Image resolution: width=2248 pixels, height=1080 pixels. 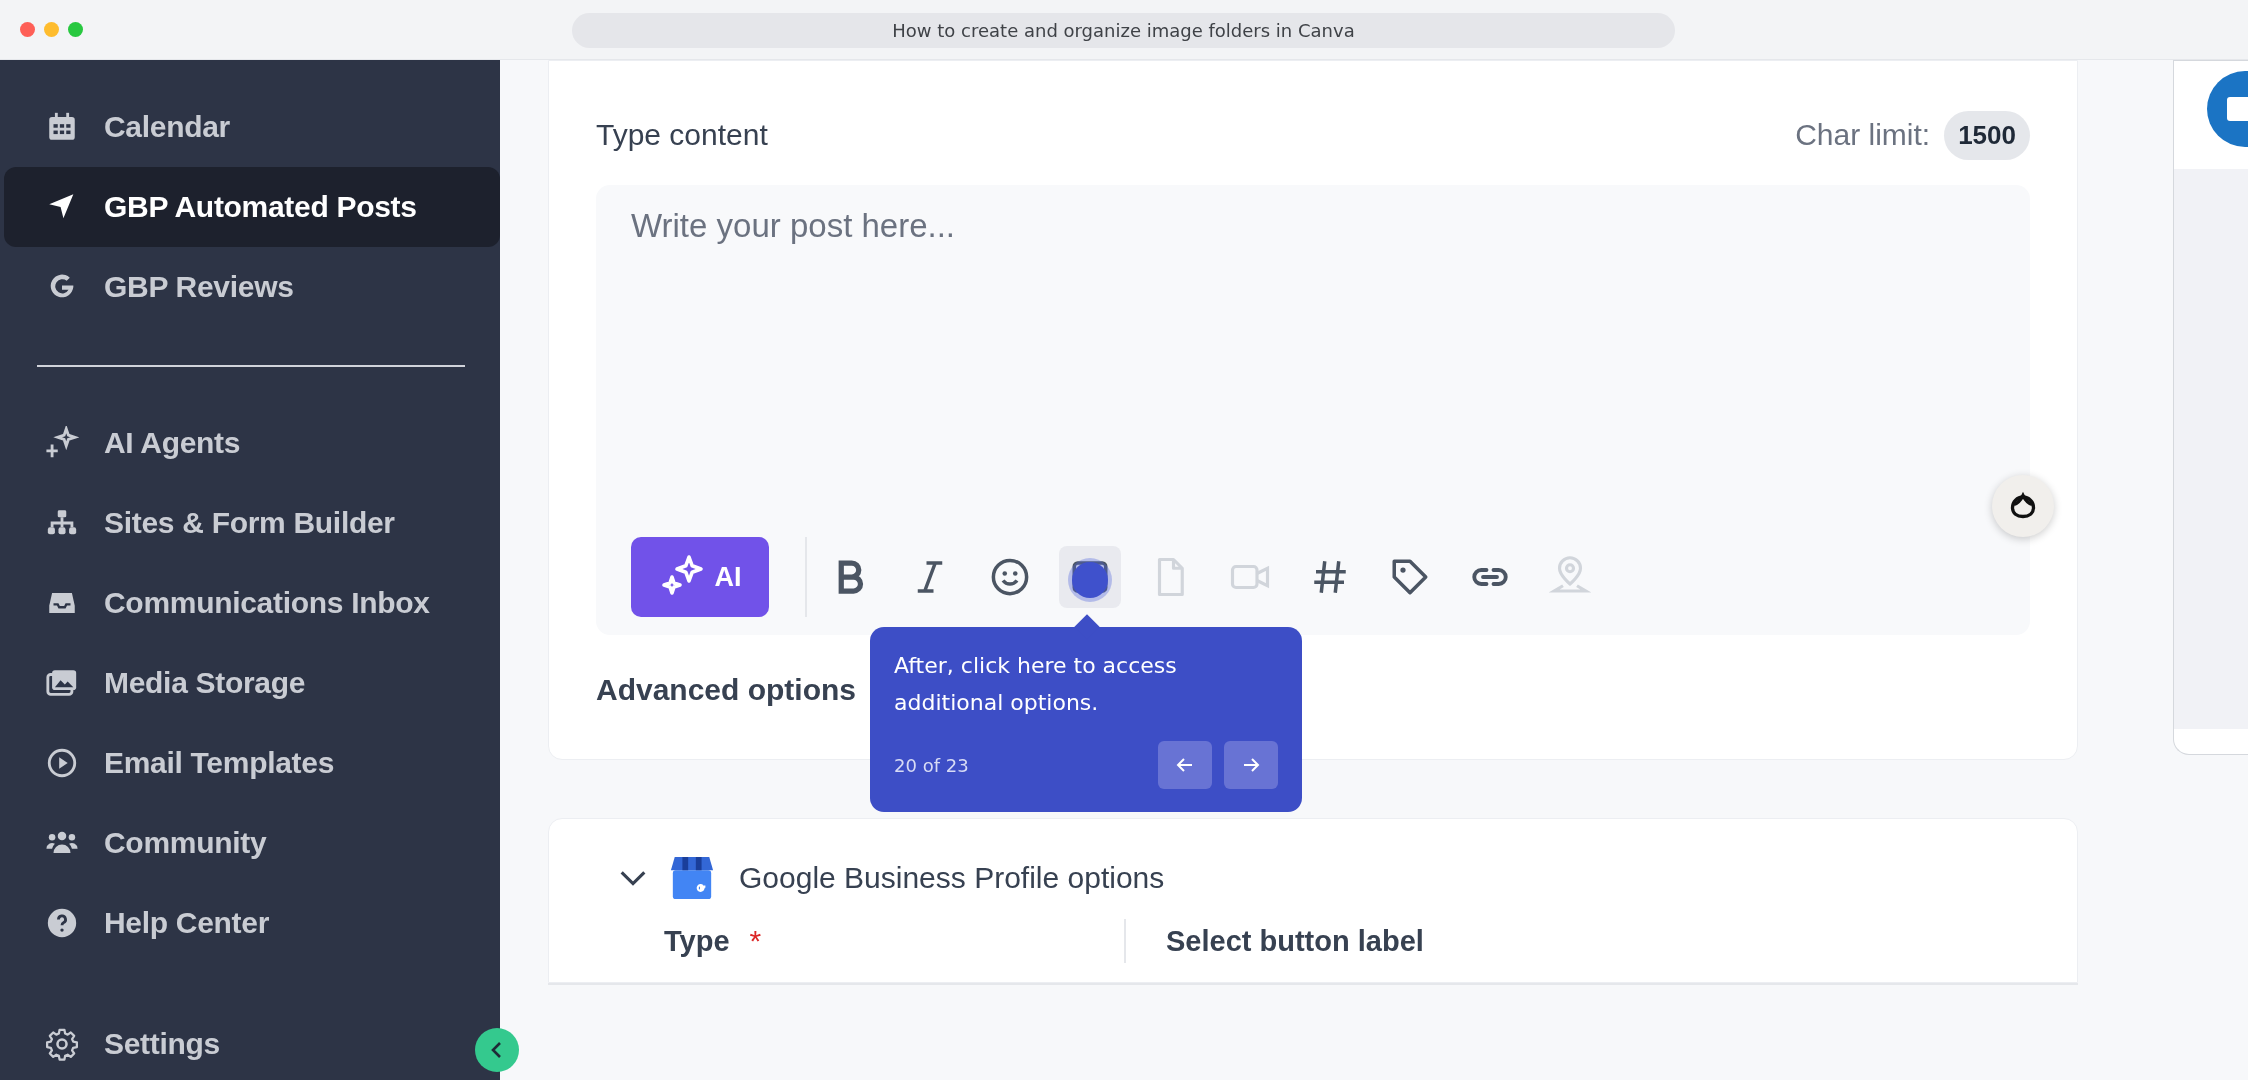 What do you see at coordinates (952, 878) in the screenshot?
I see `section-title: Google Business Profile options` at bounding box center [952, 878].